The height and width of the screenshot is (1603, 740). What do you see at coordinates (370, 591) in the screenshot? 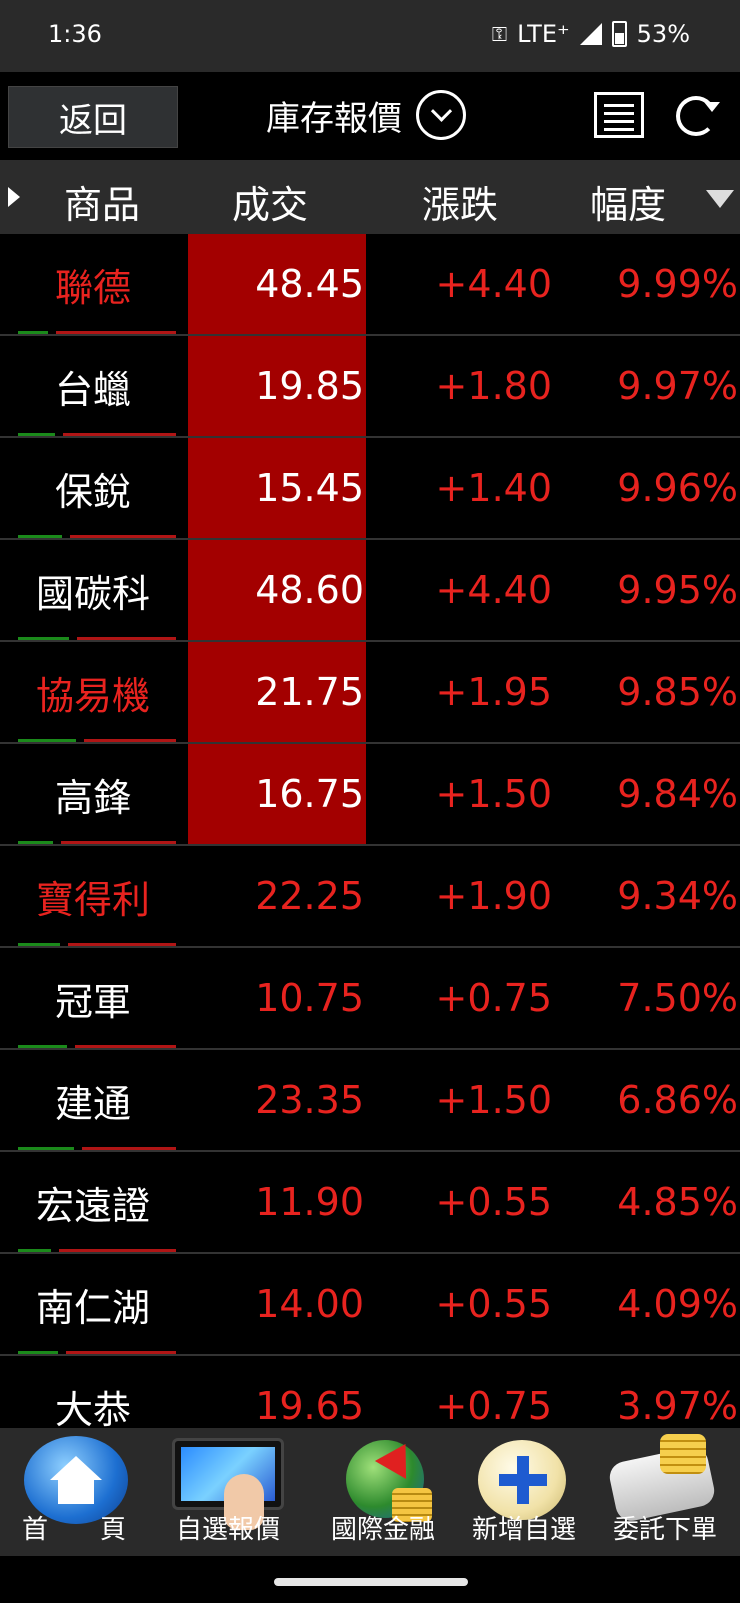
I see `table-row: 國碳科 48.60 +4.40 9.95%` at bounding box center [370, 591].